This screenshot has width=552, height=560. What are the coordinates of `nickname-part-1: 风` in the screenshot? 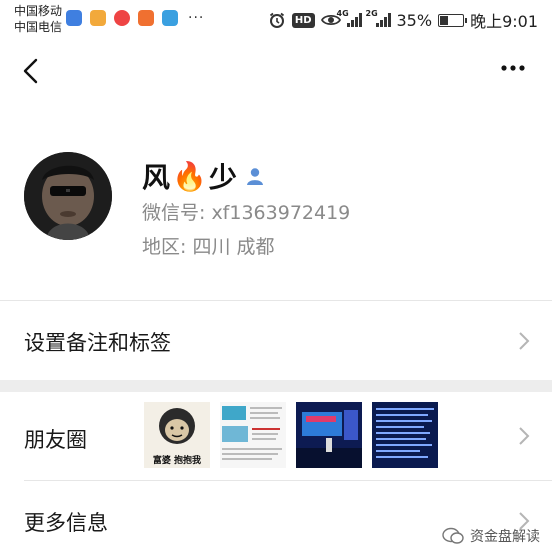 It's located at (156, 177).